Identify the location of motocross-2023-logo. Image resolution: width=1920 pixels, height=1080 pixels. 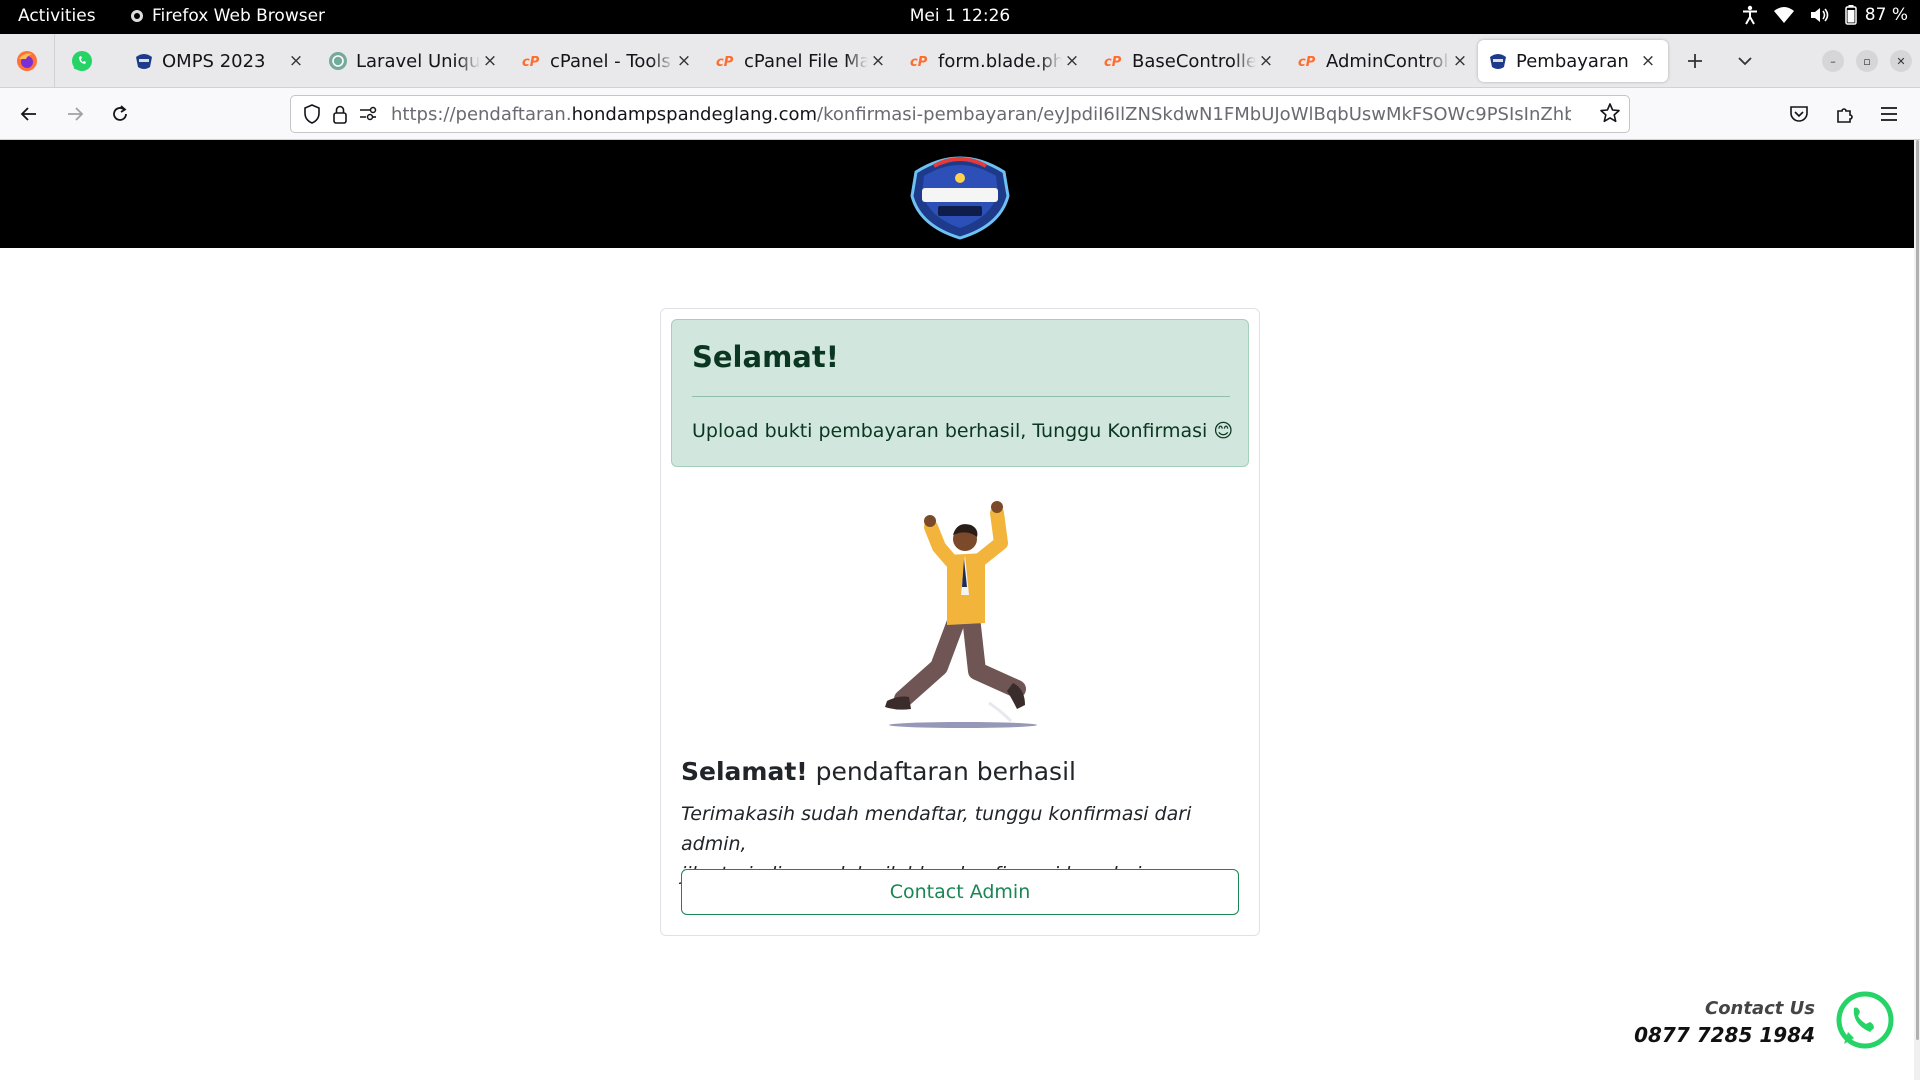
(960, 194).